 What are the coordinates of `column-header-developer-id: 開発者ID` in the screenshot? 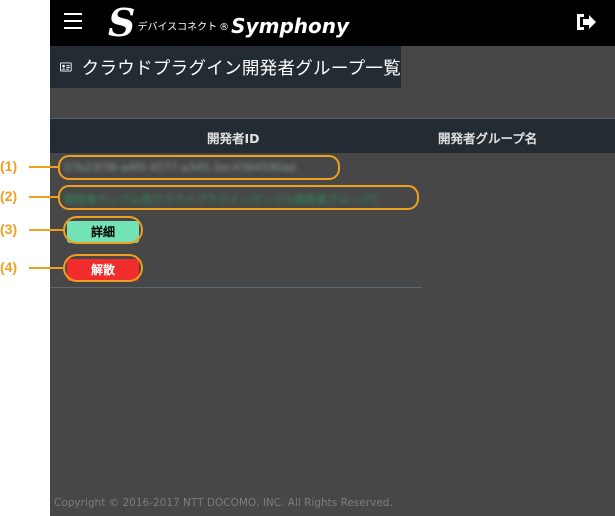 It's located at (233, 138).